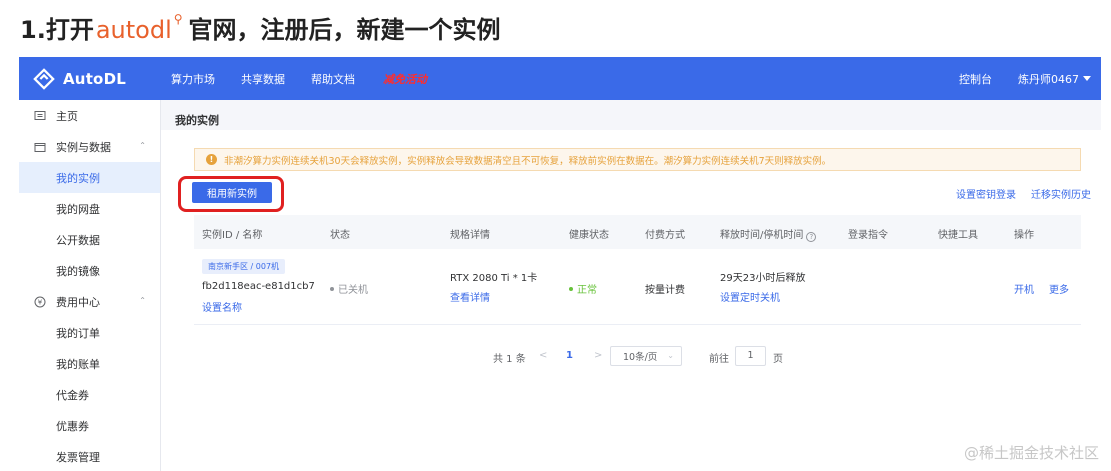 The height and width of the screenshot is (471, 1111). What do you see at coordinates (67, 116) in the screenshot?
I see `sidebar-item-label: 主页` at bounding box center [67, 116].